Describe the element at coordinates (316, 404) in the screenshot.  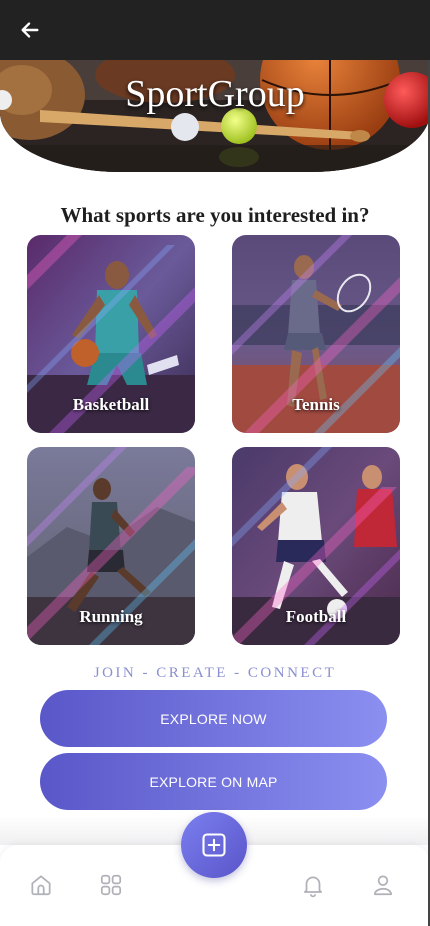
I see `sport-label: Tennis` at that location.